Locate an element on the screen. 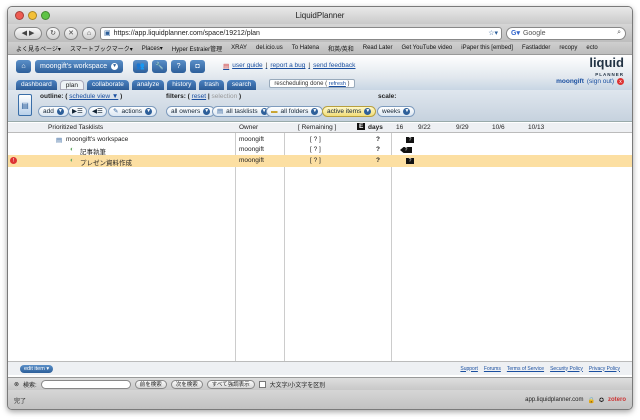  view-toggle-icon: ▤ is located at coordinates (25, 105).